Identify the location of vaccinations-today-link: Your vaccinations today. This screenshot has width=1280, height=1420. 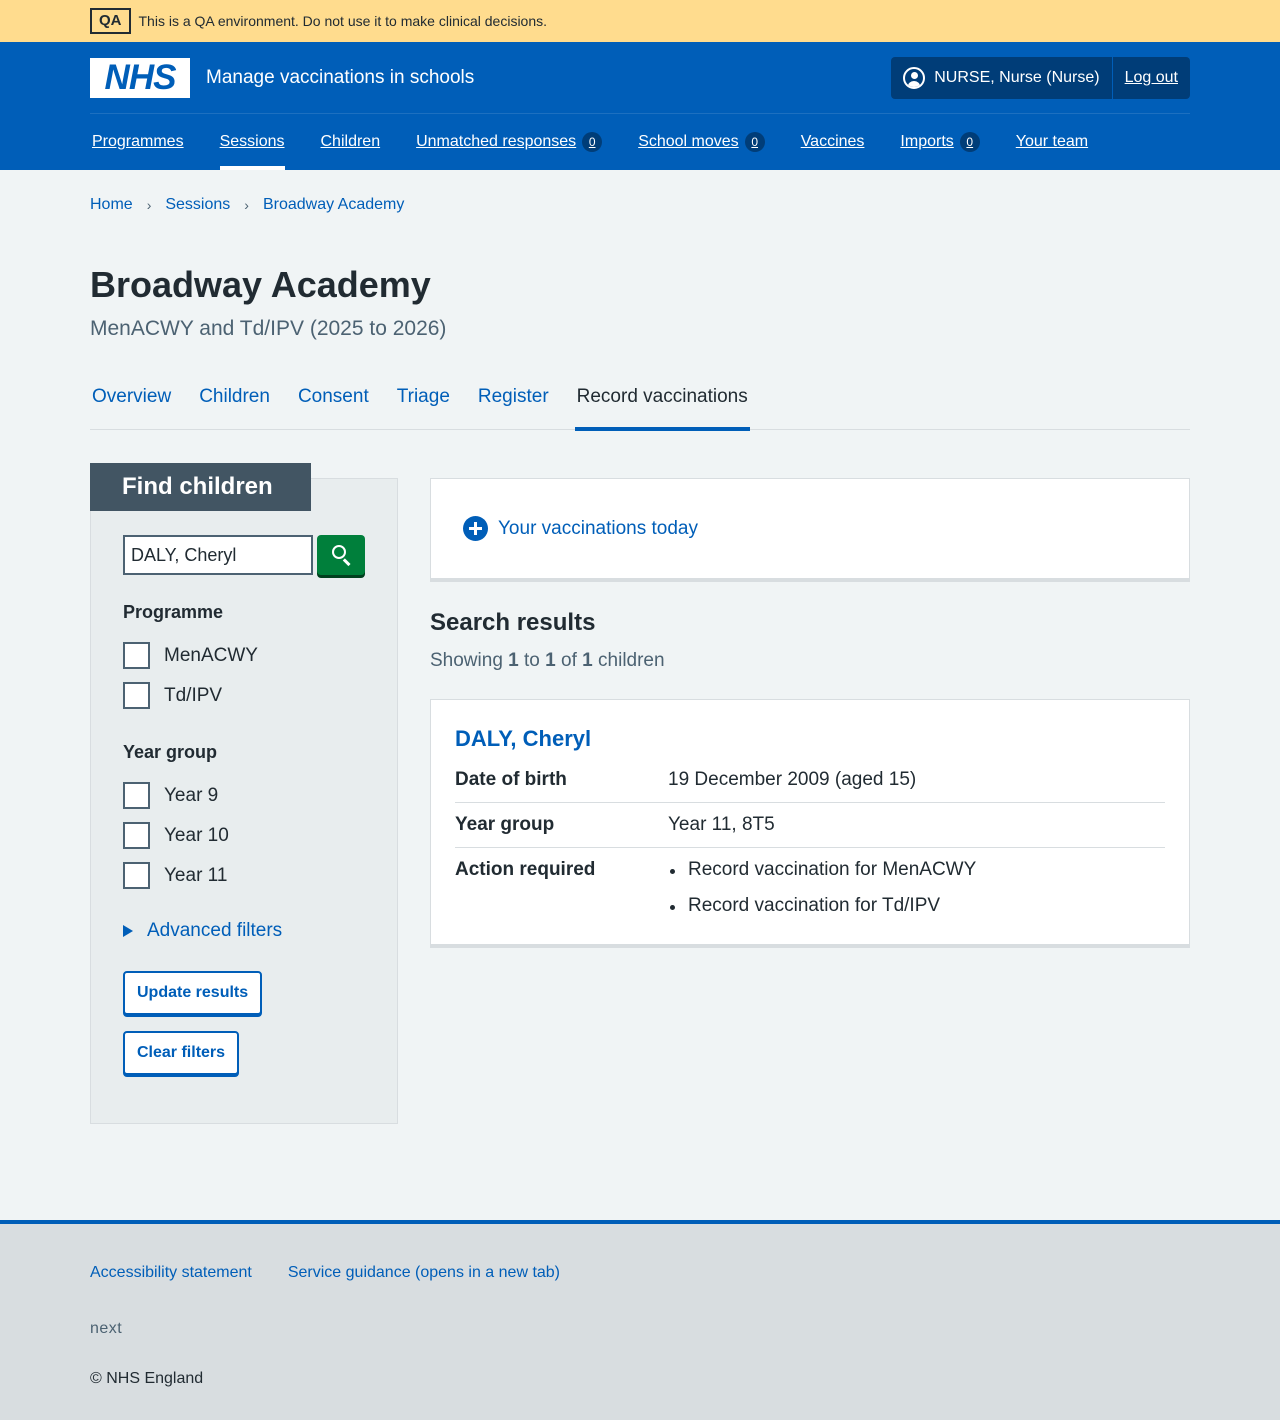
(598, 529).